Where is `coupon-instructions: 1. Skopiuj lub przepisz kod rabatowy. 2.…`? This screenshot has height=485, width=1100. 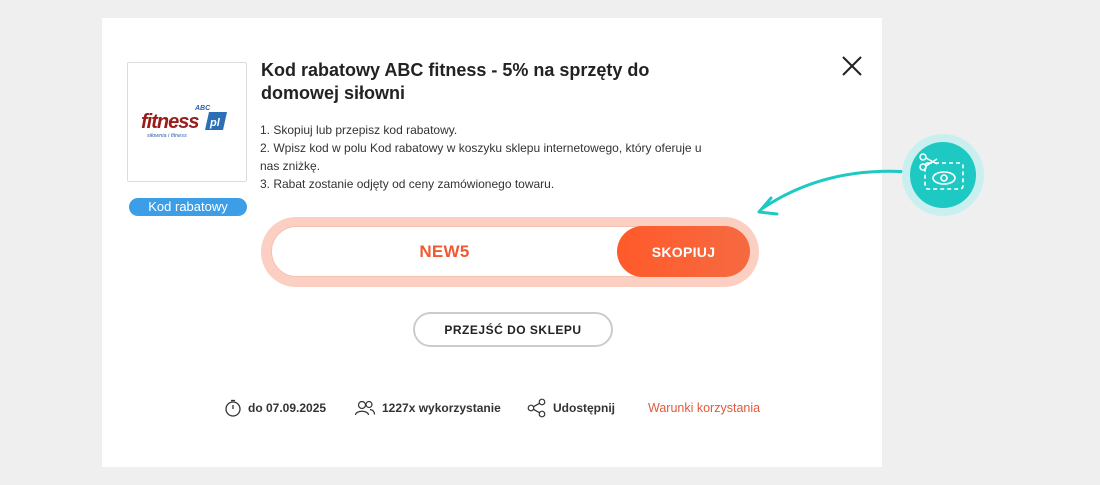 coupon-instructions: 1. Skopiuj lub przepisz kod rabatowy. 2.… is located at coordinates (490, 157).